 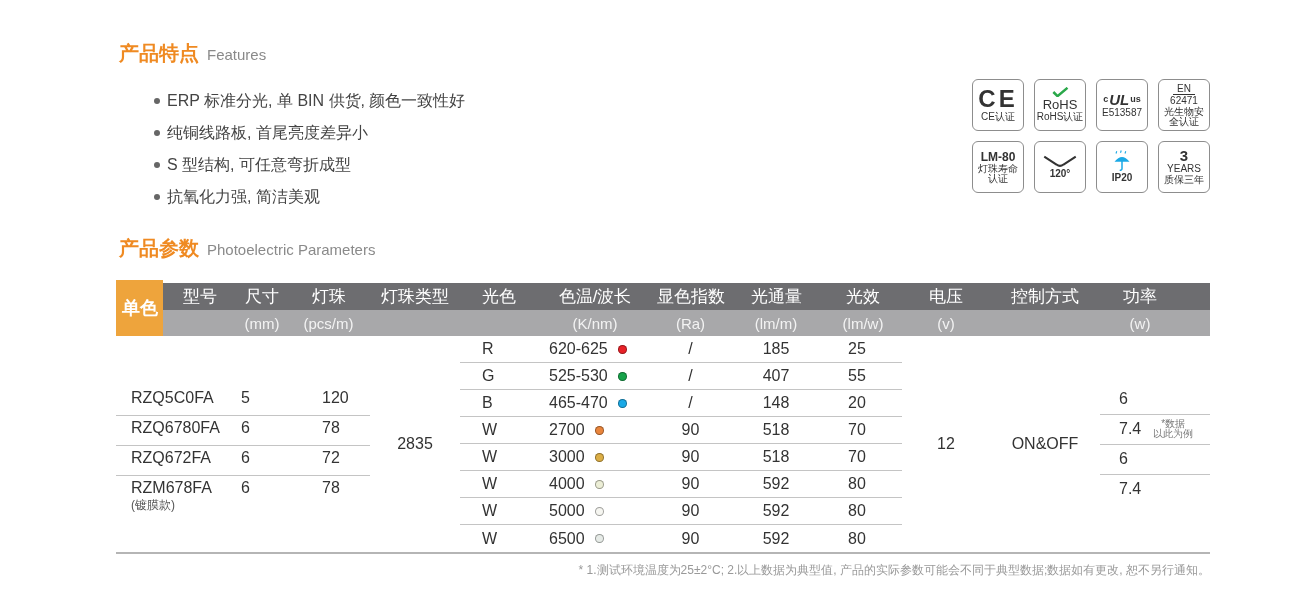 I want to click on density-cell: 120, so click(x=335, y=397).